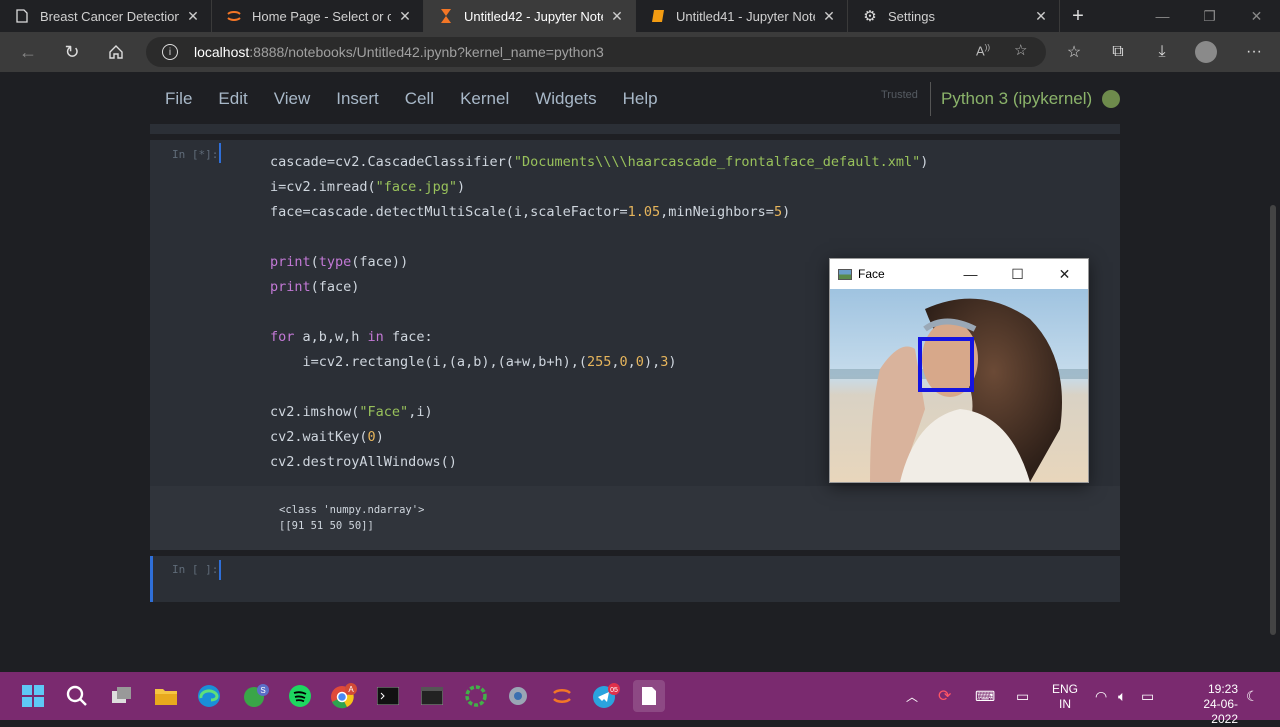 The height and width of the screenshot is (727, 1280). What do you see at coordinates (300, 696) in the screenshot?
I see `spotify-icon` at bounding box center [300, 696].